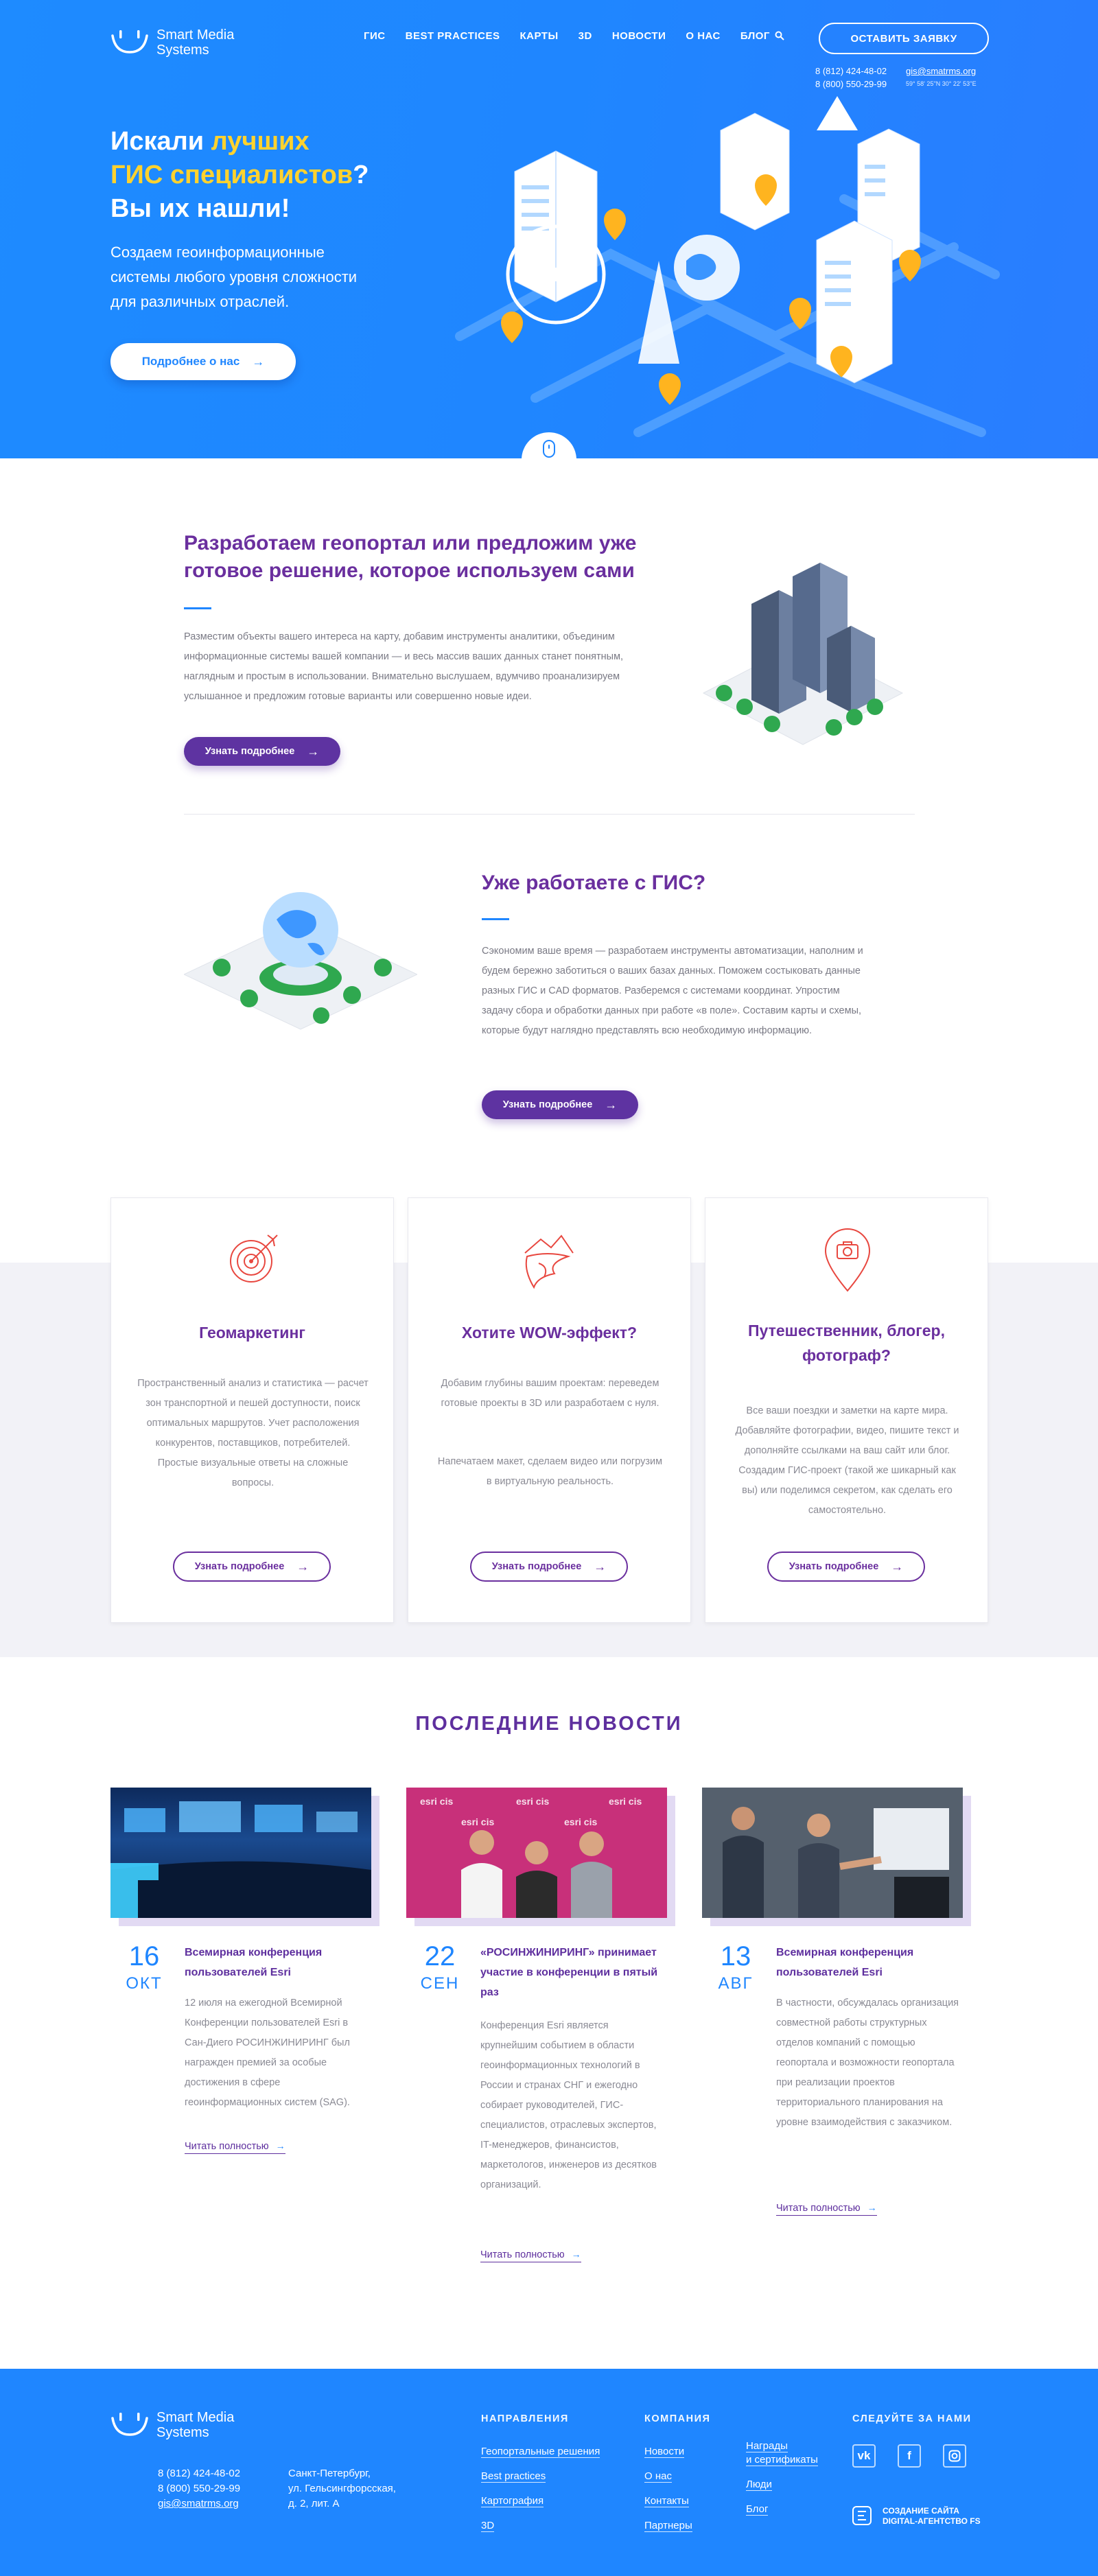 The image size is (1098, 2576). What do you see at coordinates (851, 71) in the screenshot?
I see `header-phone-1: 8 (812) 424-48-02` at bounding box center [851, 71].